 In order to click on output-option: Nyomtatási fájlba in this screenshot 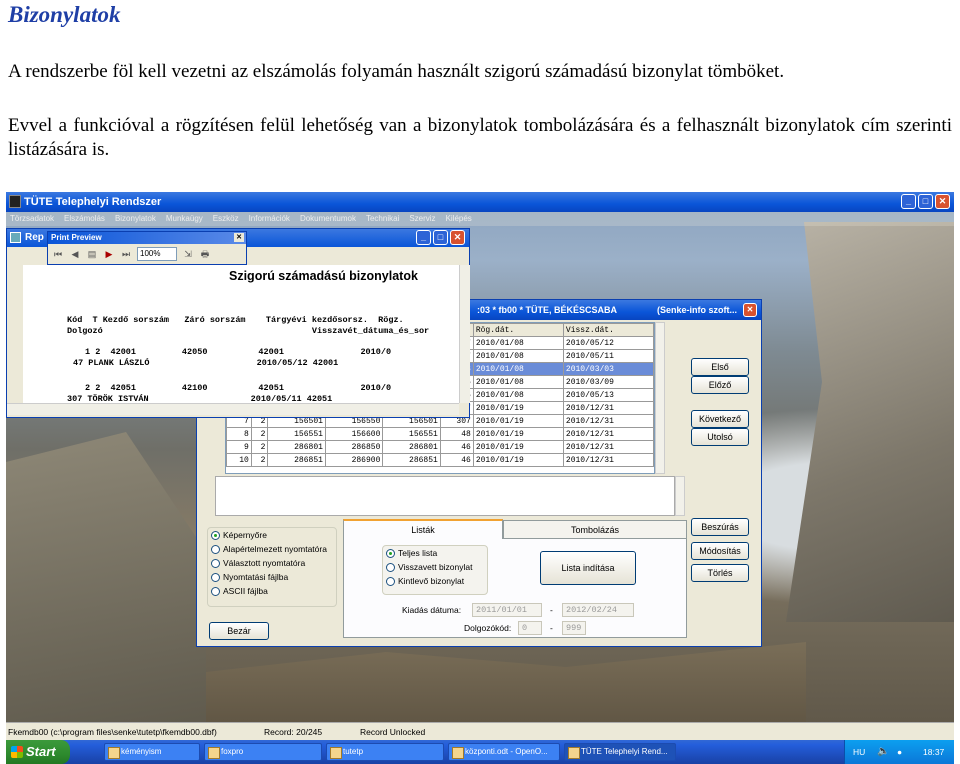, I will do `click(272, 577)`.